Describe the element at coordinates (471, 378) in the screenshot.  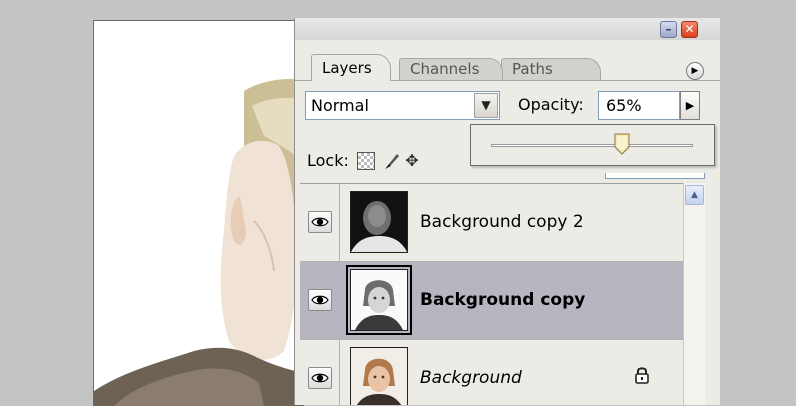
I see `layer-name: Background` at that location.